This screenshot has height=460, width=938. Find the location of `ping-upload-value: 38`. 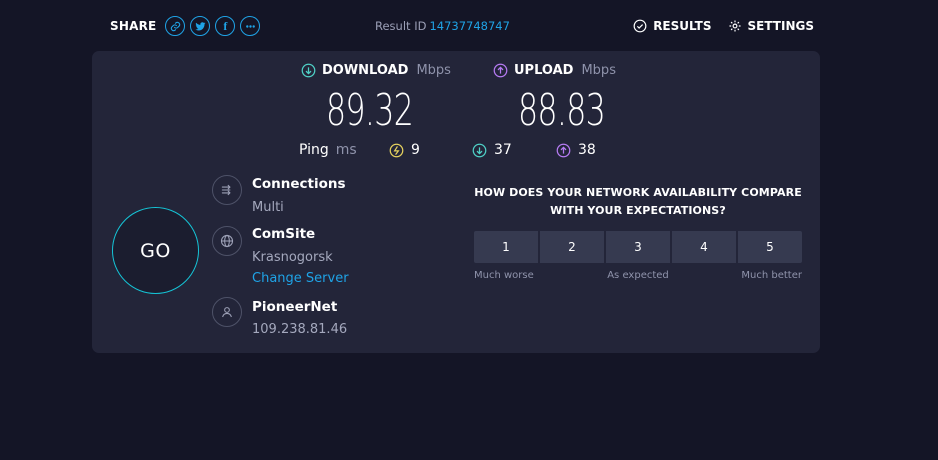

ping-upload-value: 38 is located at coordinates (587, 150).